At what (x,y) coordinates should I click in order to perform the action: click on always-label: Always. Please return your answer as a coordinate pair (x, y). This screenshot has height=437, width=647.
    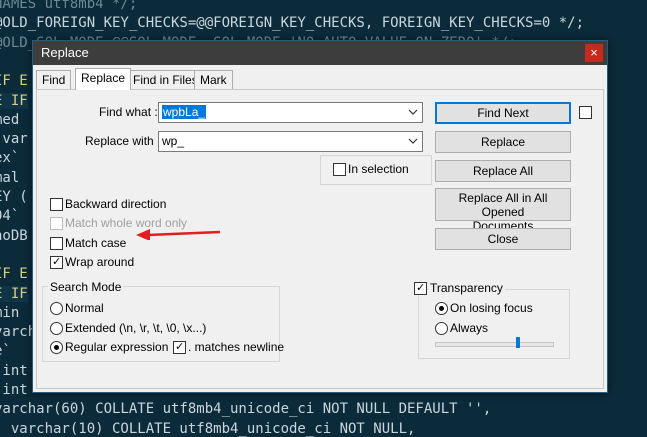
    Looking at the image, I should click on (469, 328).